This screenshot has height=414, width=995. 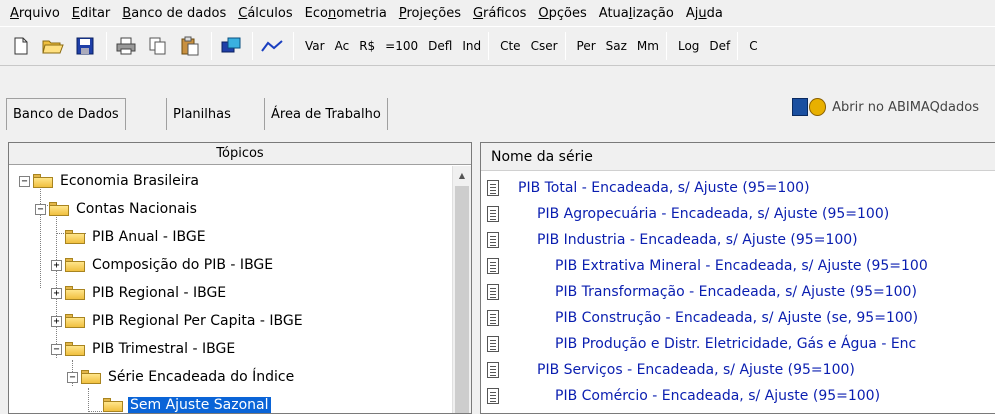 What do you see at coordinates (231, 46) in the screenshot?
I see `window-icon` at bounding box center [231, 46].